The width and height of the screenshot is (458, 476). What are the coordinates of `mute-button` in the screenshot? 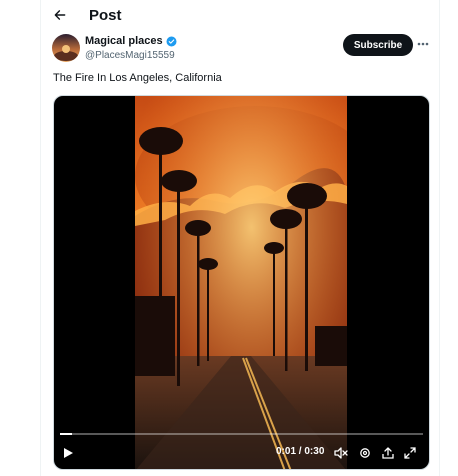 It's located at (341, 455).